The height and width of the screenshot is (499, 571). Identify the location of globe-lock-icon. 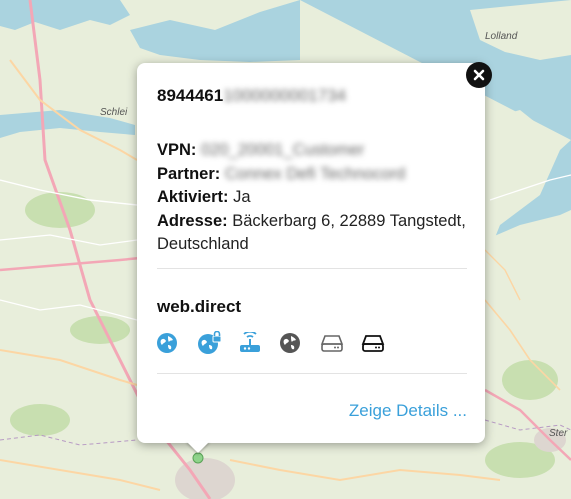
(217, 343).